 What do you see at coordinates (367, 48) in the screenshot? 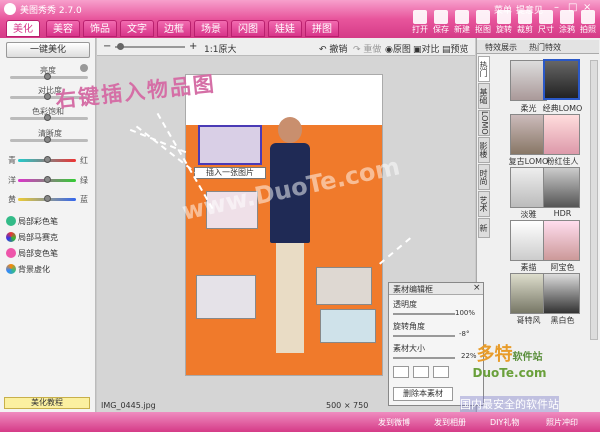
I see `redo-button: ↷ 重做` at bounding box center [367, 48].